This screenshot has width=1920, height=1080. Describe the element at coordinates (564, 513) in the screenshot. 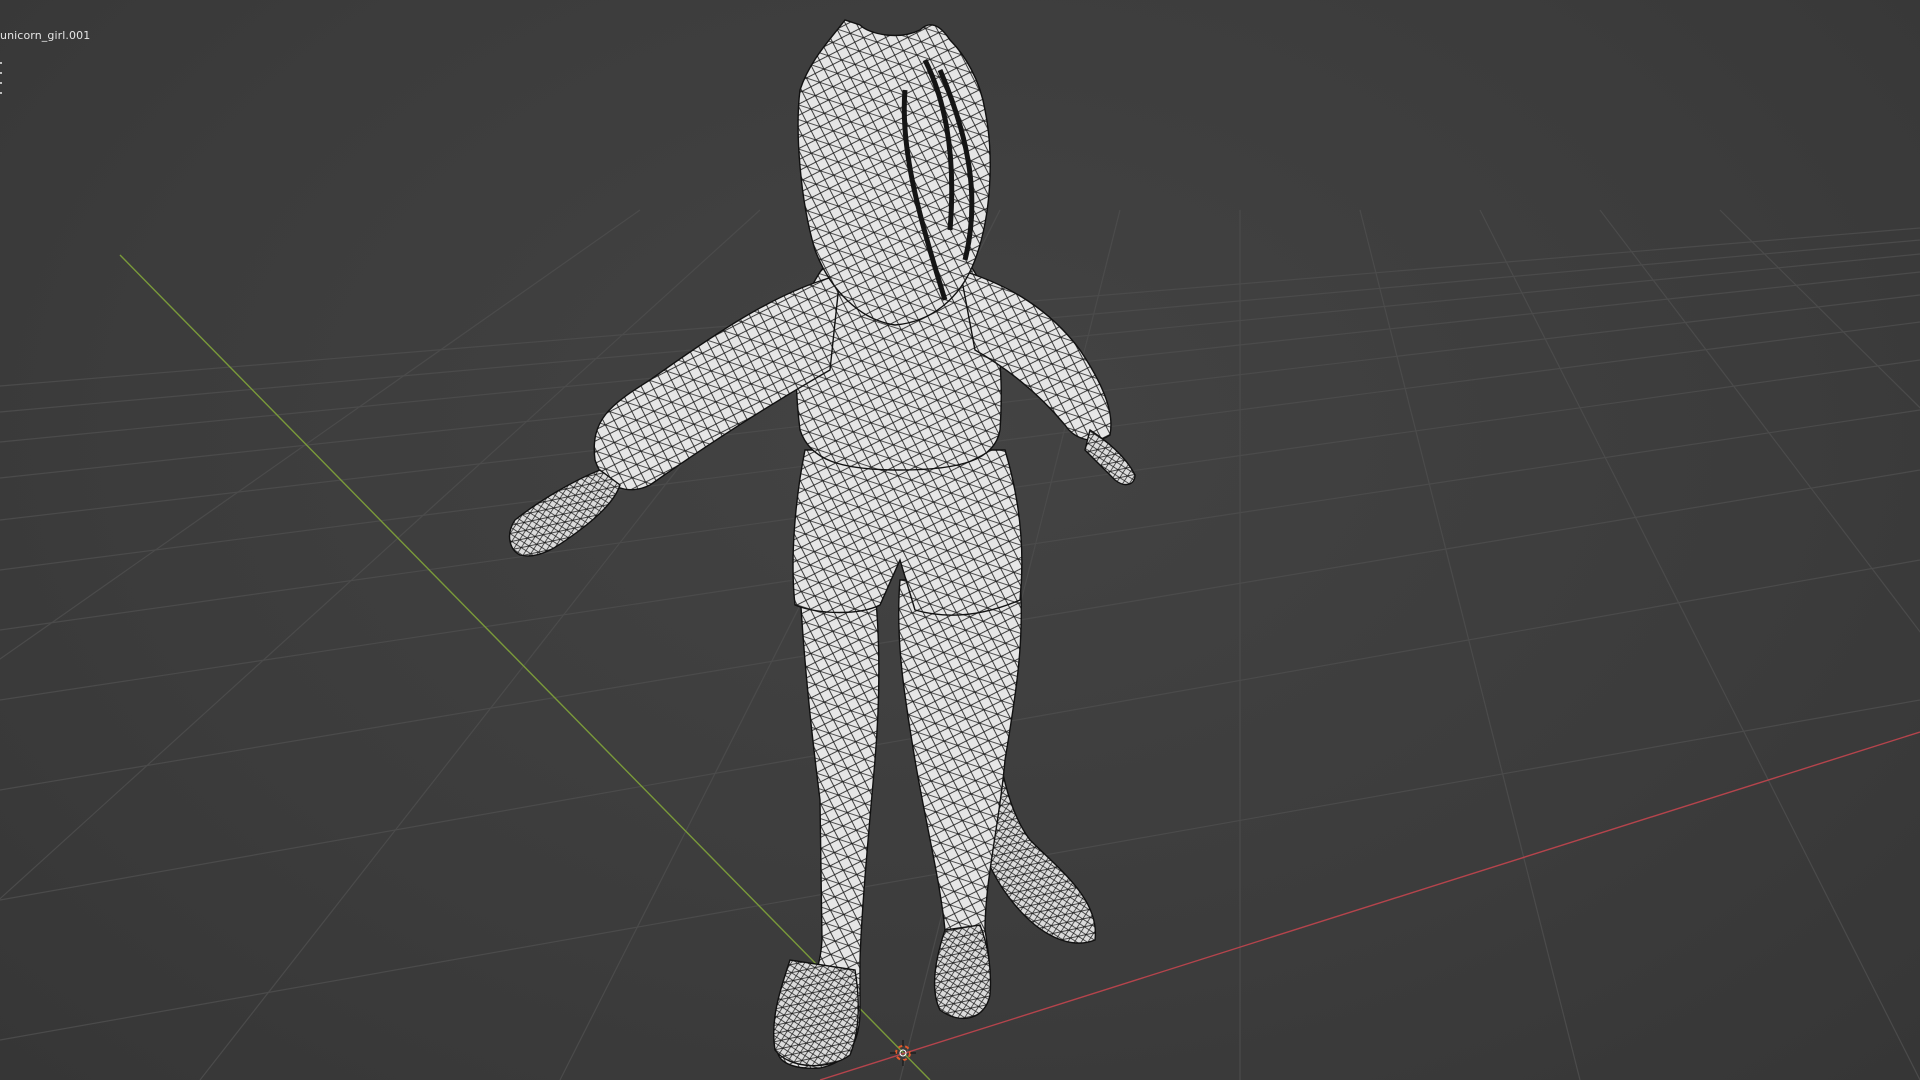

I see `left-hand-mesh` at that location.